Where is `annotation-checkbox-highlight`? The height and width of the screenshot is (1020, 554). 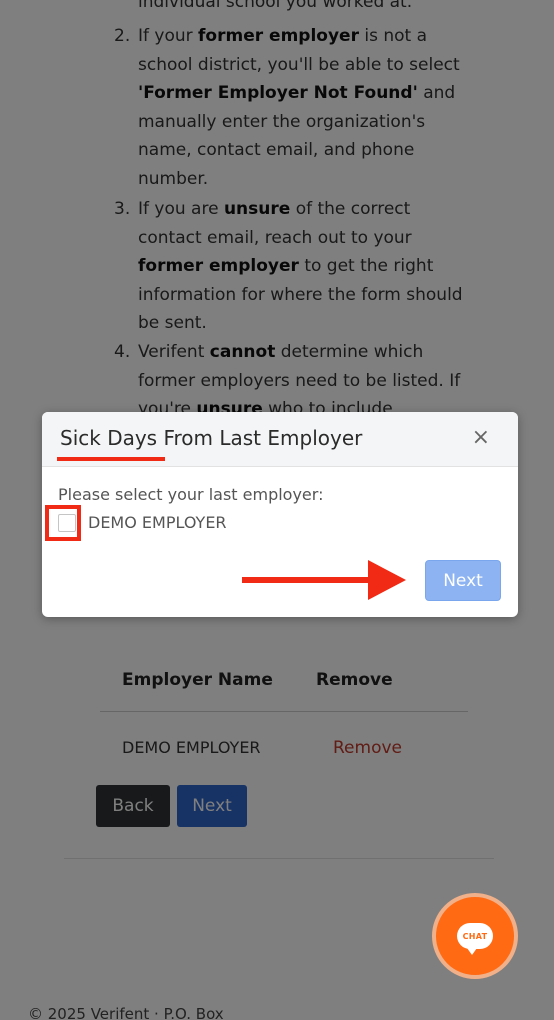
annotation-checkbox-highlight is located at coordinates (63, 523).